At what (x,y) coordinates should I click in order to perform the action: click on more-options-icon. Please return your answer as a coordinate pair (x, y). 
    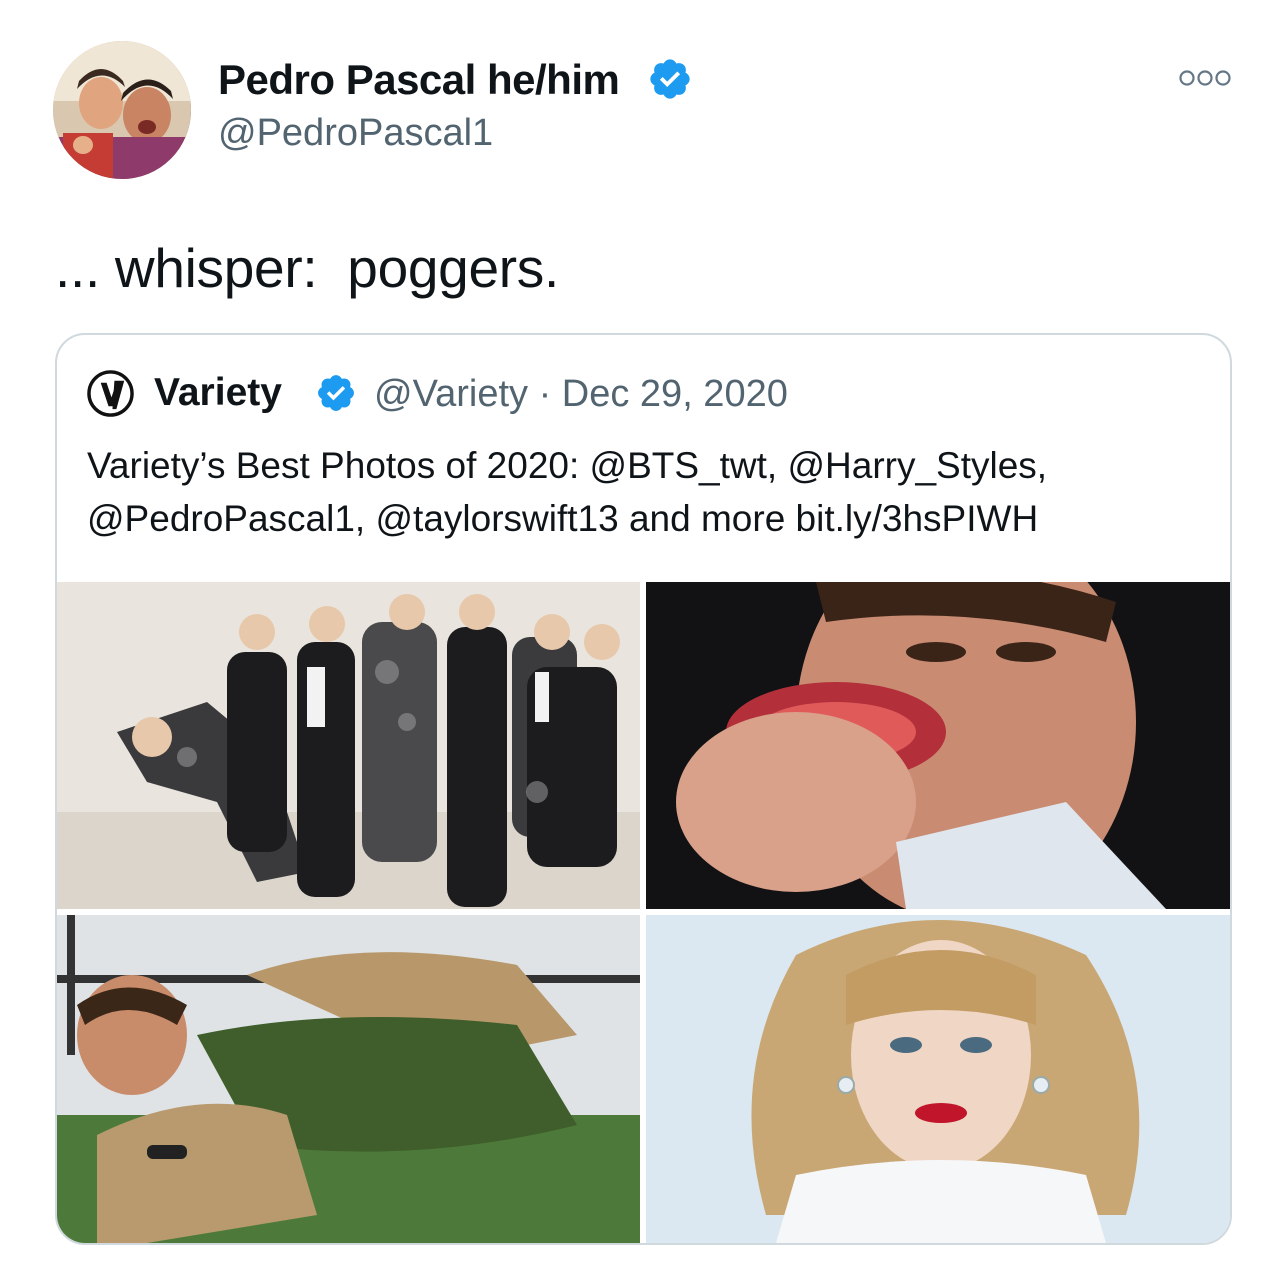
    Looking at the image, I should click on (1205, 78).